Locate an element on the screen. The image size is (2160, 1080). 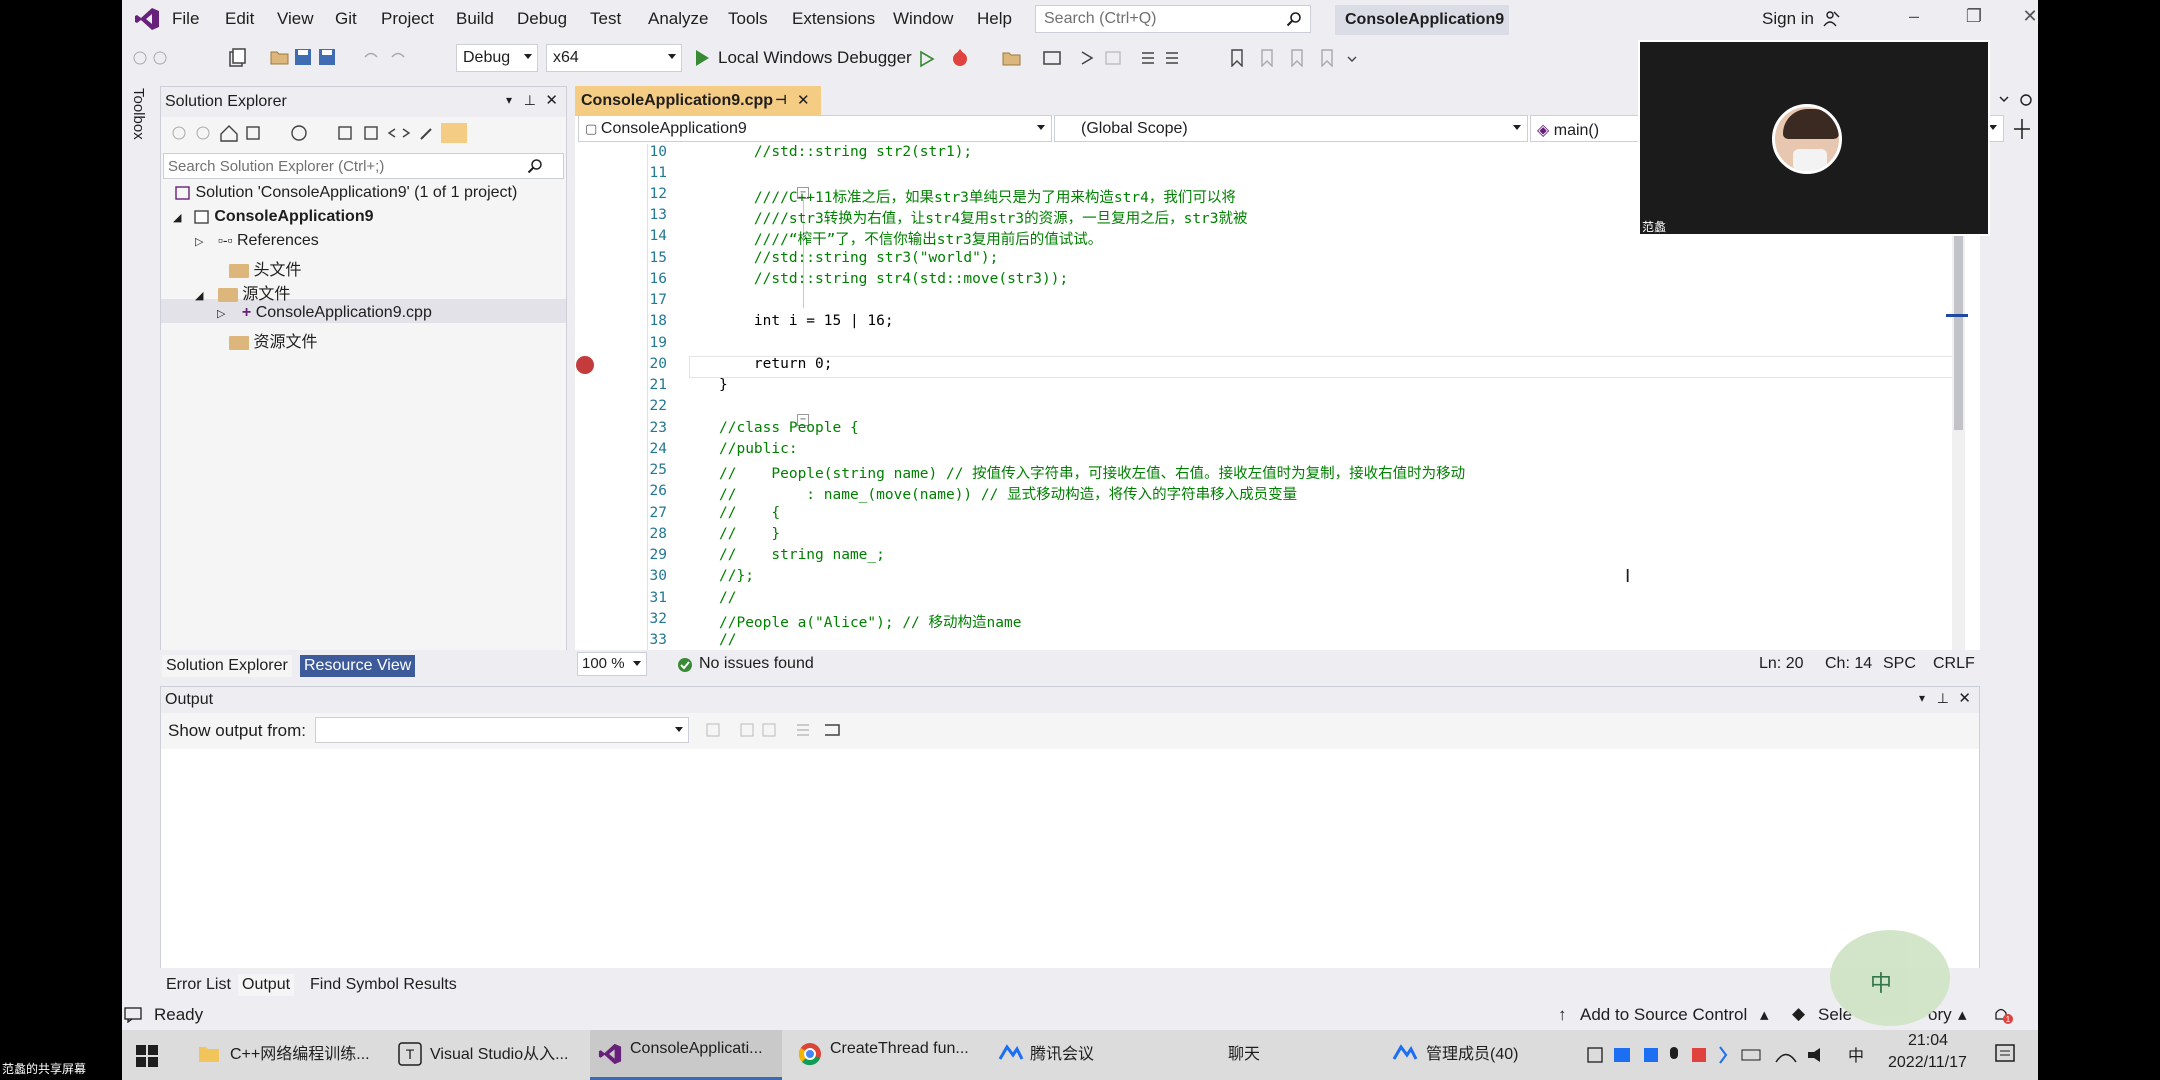
column-indicator: Ch: 14 is located at coordinates (1848, 664).